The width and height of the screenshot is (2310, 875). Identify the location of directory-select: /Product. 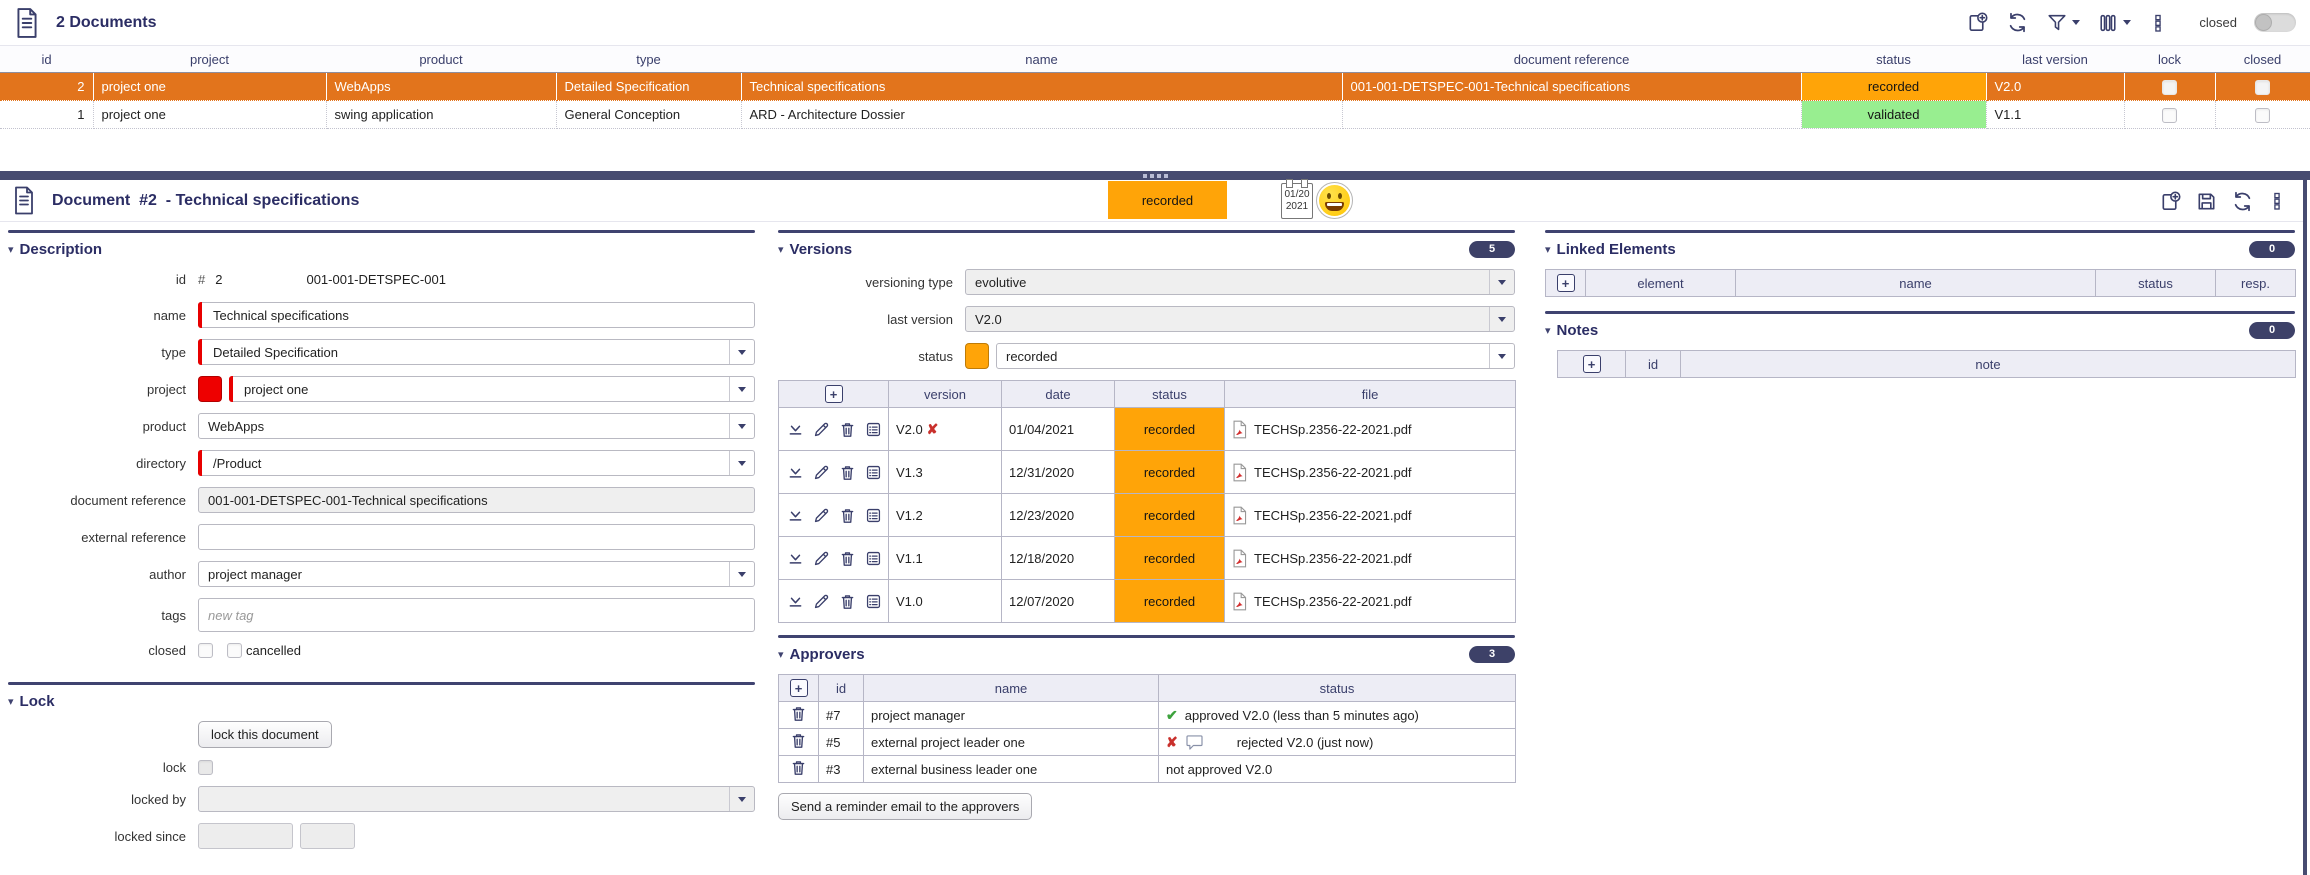
(476, 463).